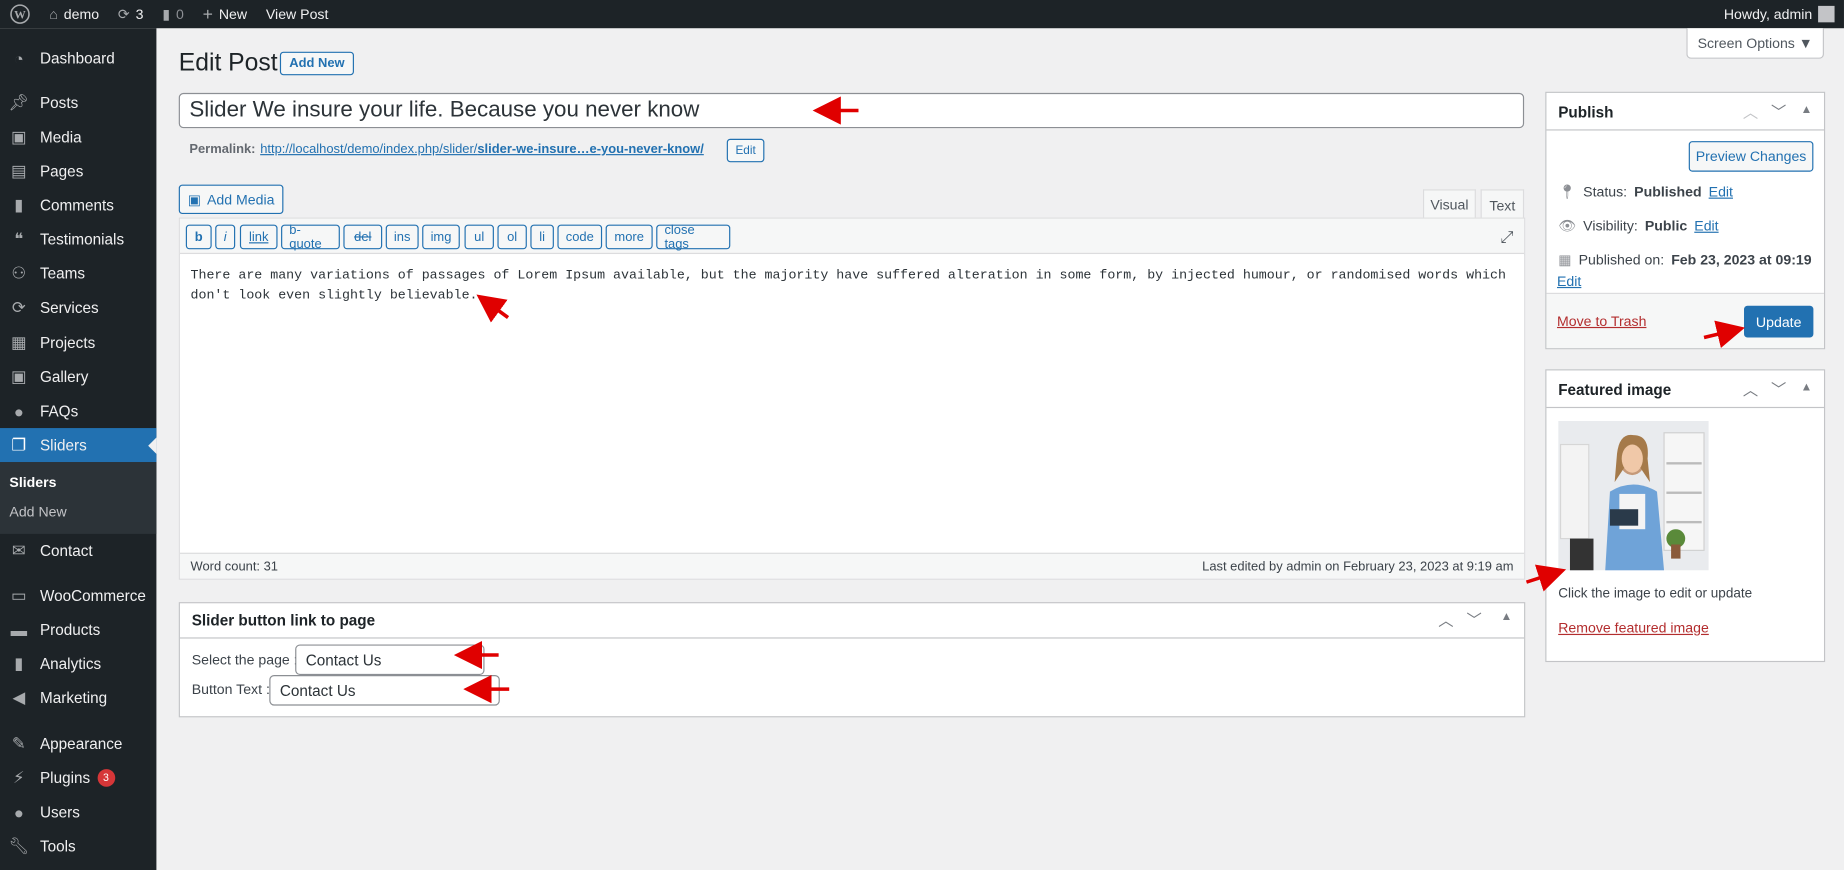 The height and width of the screenshot is (870, 1844). I want to click on services-icon: ⟳, so click(18, 307).